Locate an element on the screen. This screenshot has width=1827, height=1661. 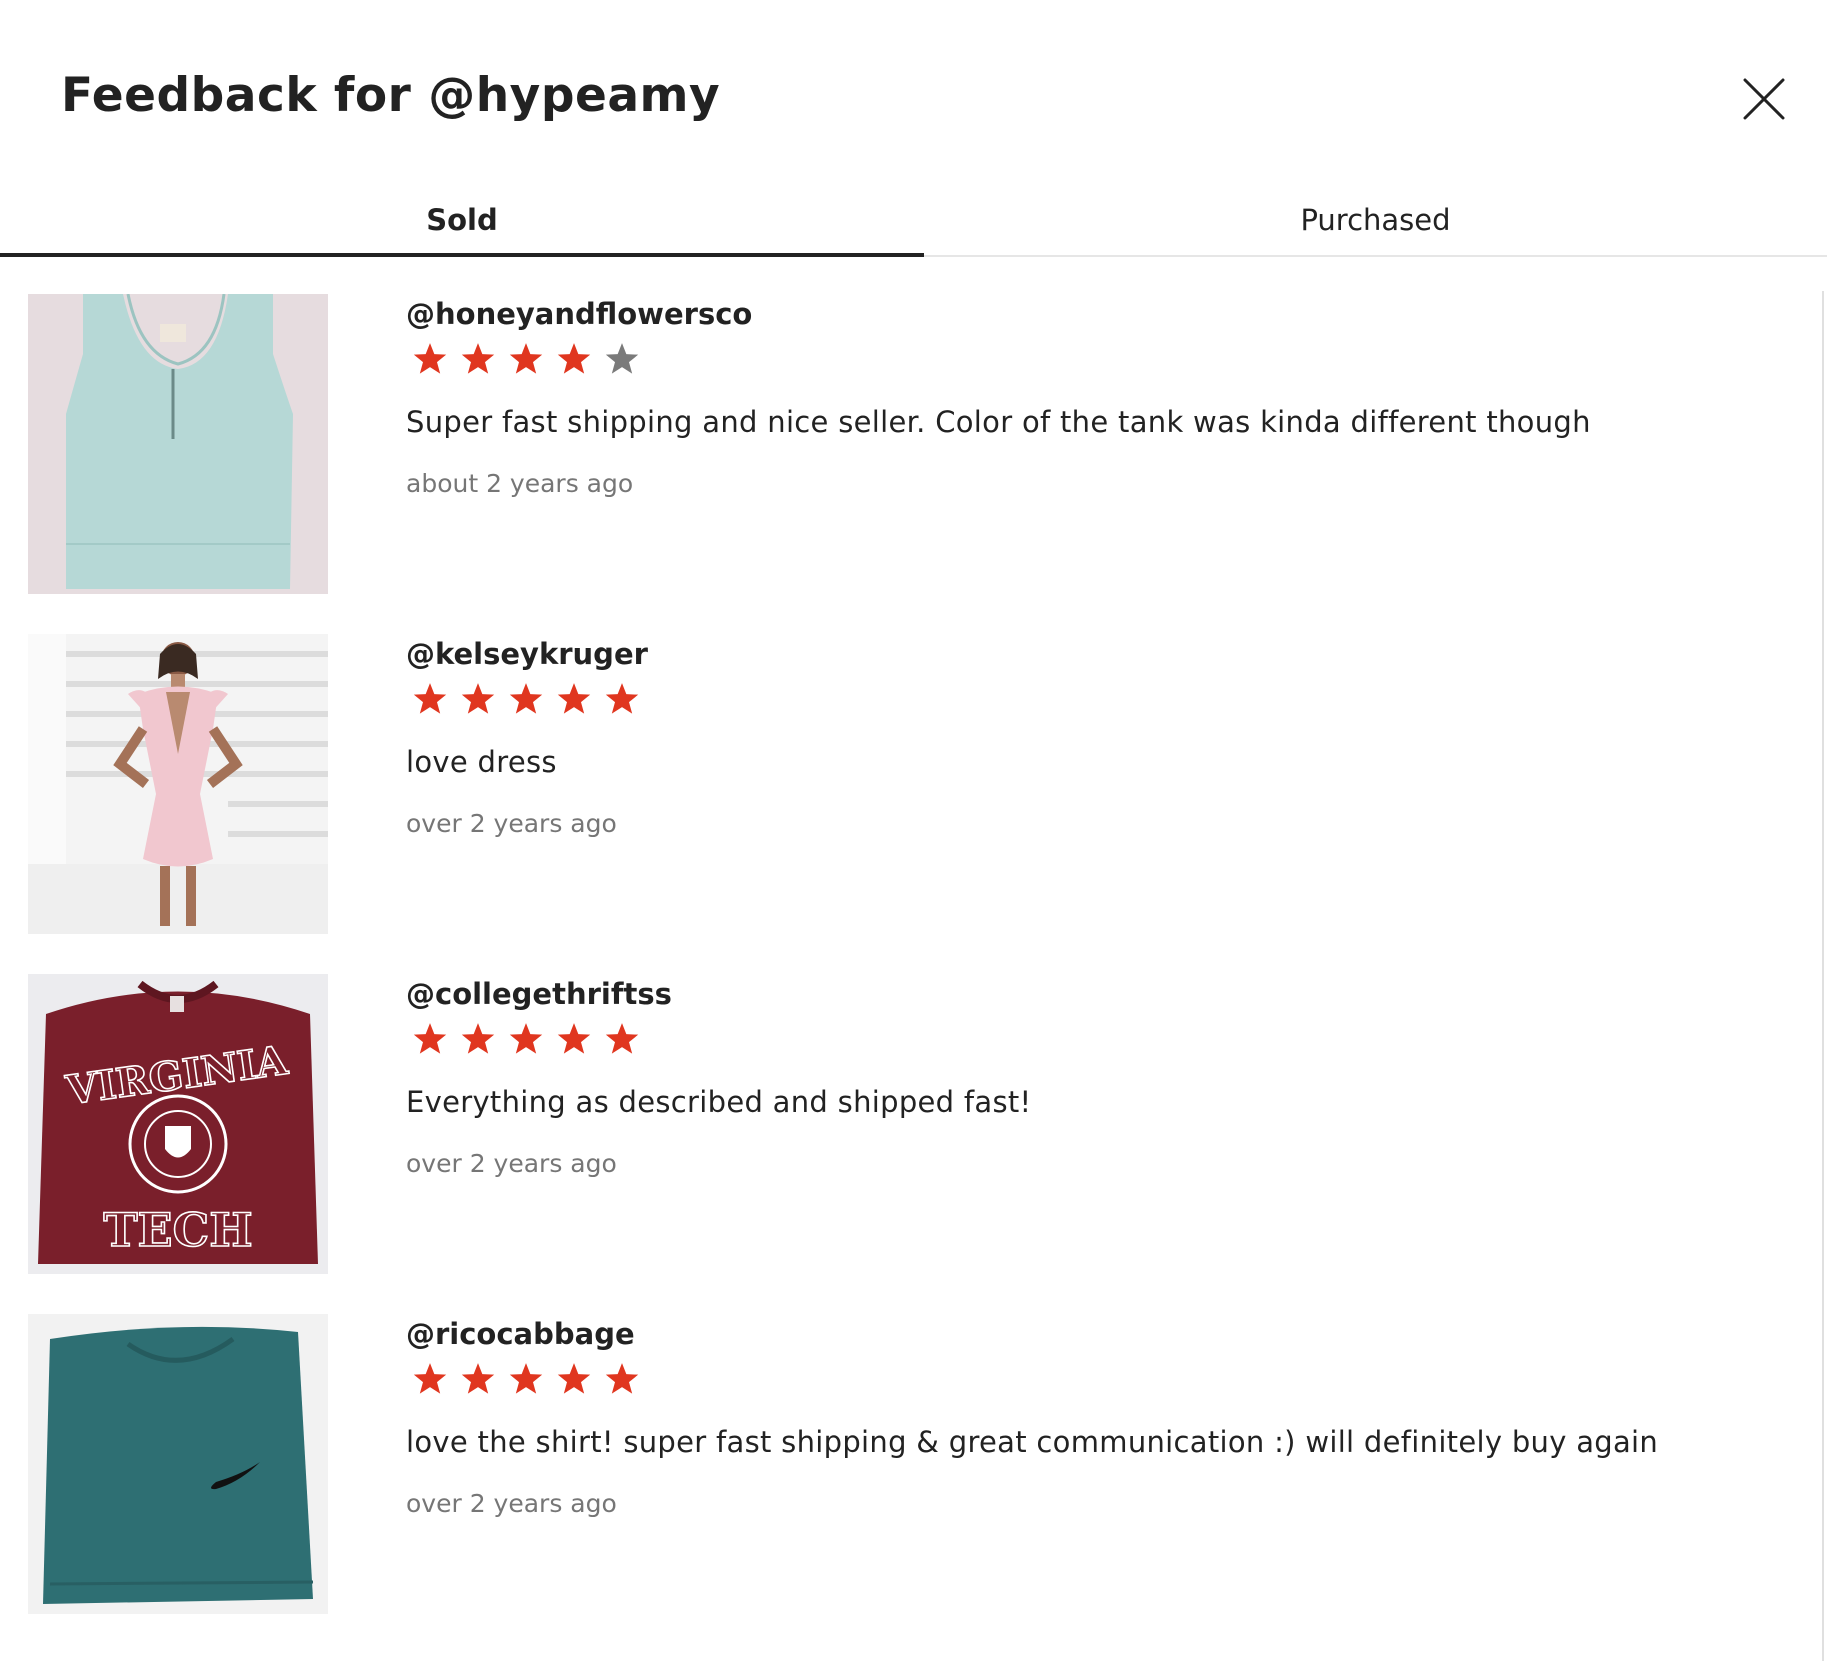
tank-top-image is located at coordinates (178, 444).